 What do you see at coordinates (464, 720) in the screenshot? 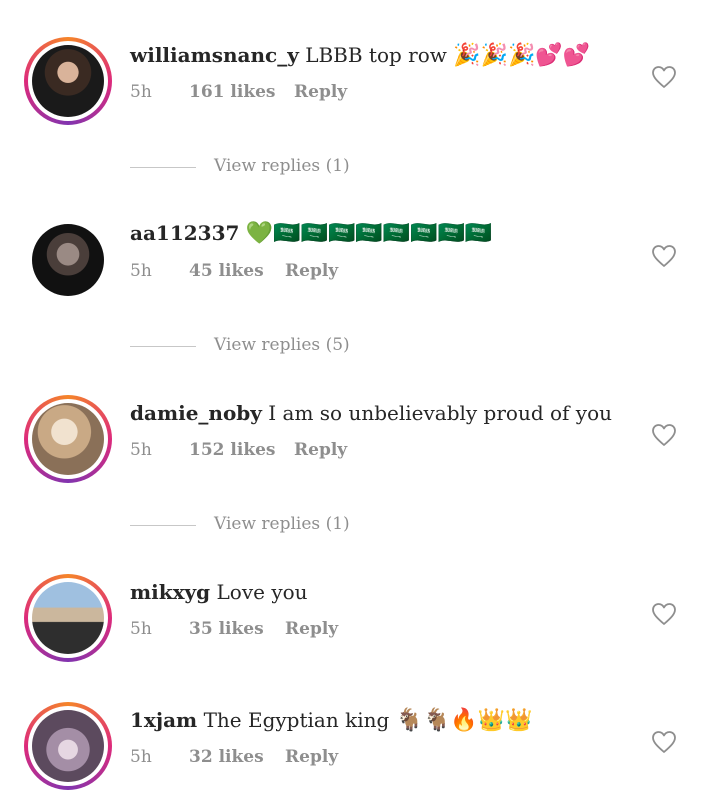
I see `comment-emoji: 🐐🐐🔥👑👑` at bounding box center [464, 720].